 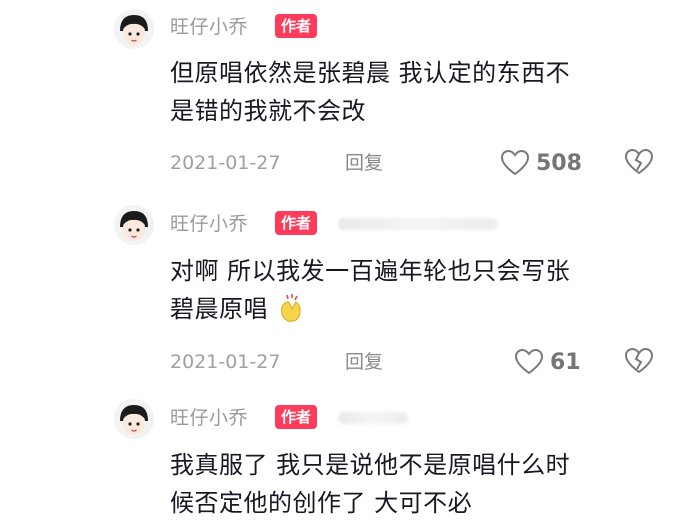 I want to click on comment-text: 对啊 所以我发一百遍年轮也只会写张 碧晨原唱, so click(x=410, y=293).